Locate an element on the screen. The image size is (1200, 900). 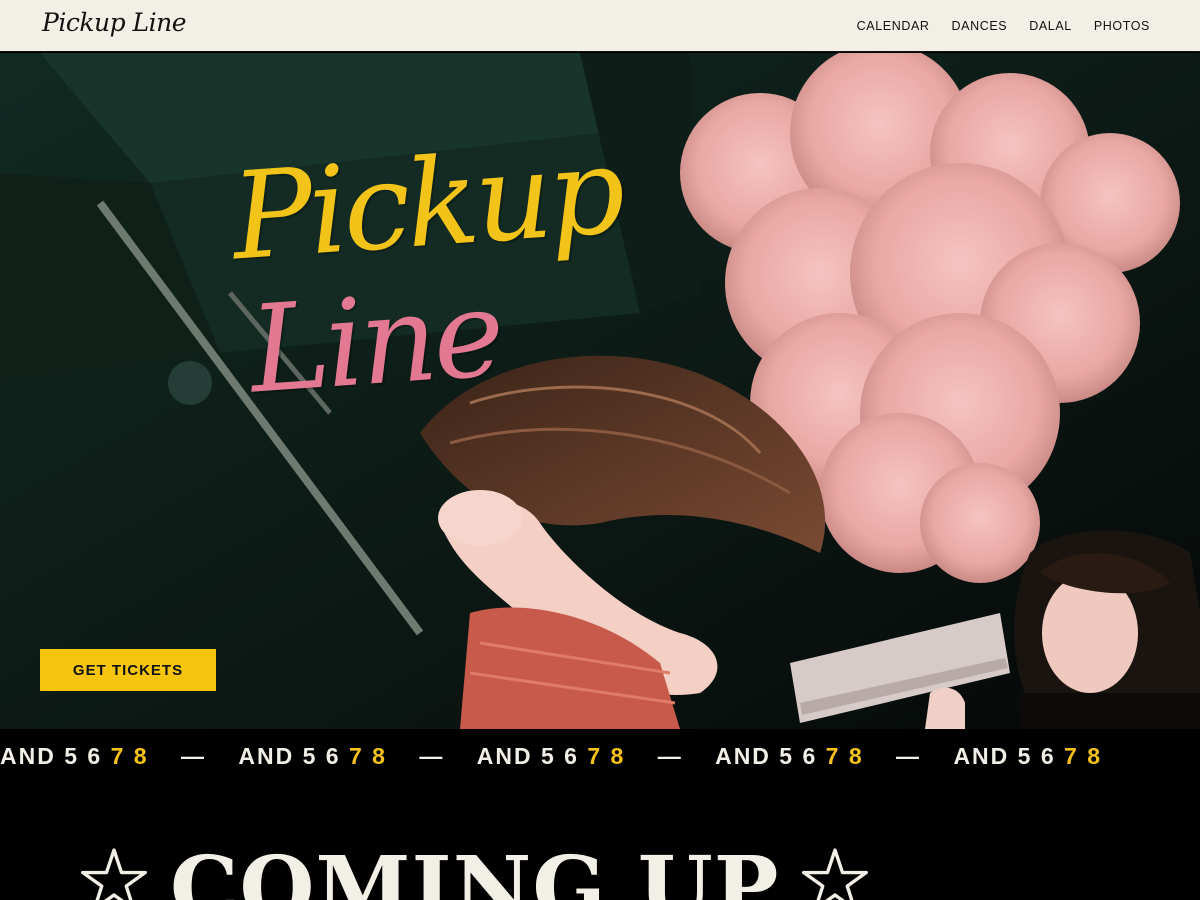
nav-photos: PHOTOS is located at coordinates (1122, 26).